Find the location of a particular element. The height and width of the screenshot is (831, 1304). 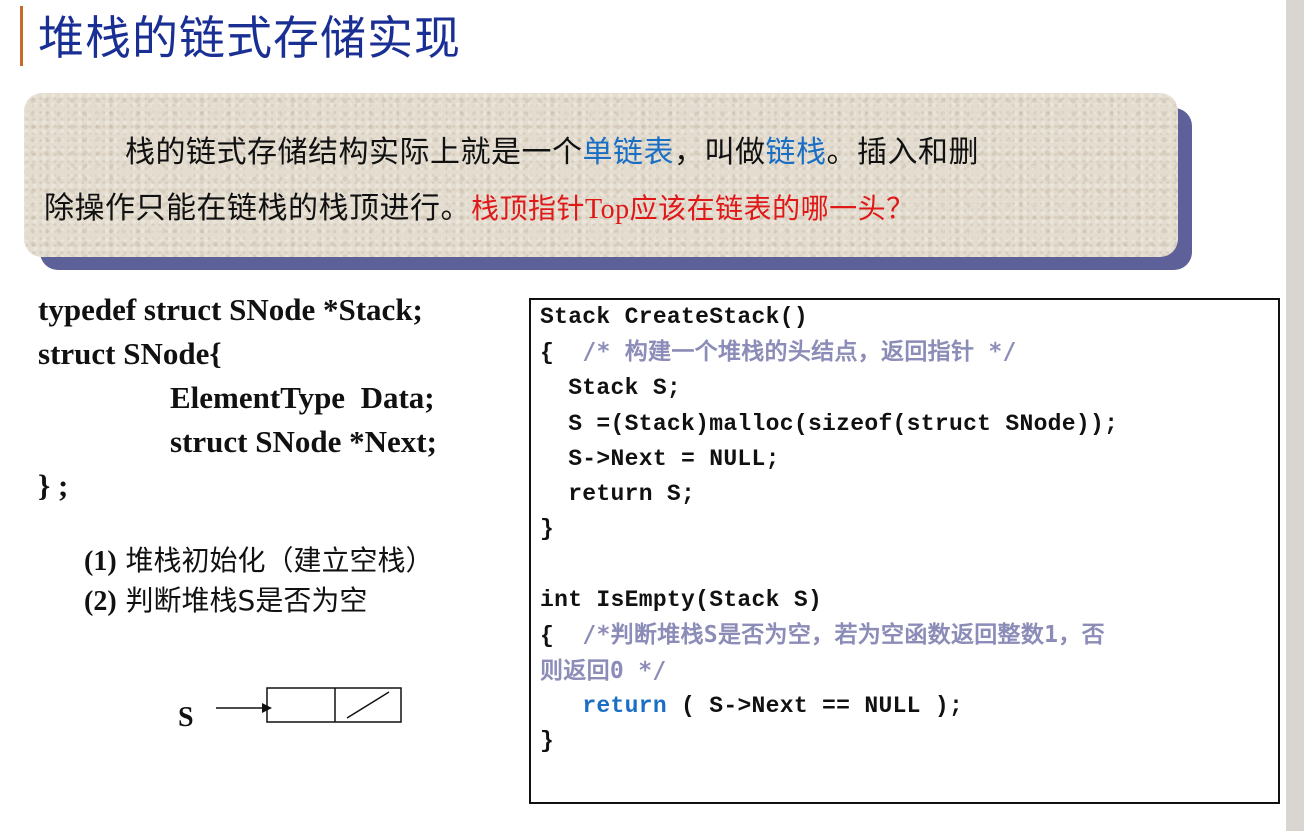

right-edge-strip is located at coordinates (1295, 415).